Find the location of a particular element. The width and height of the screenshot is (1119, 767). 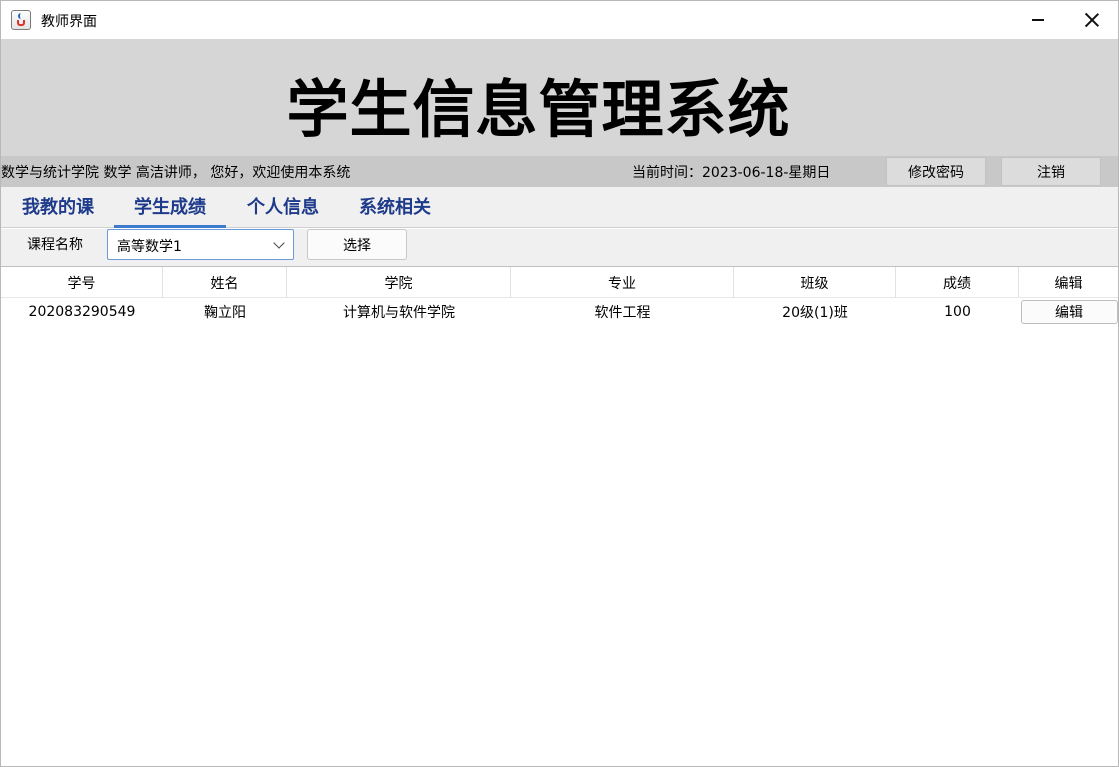

edit-button: 编辑 is located at coordinates (1069, 312).